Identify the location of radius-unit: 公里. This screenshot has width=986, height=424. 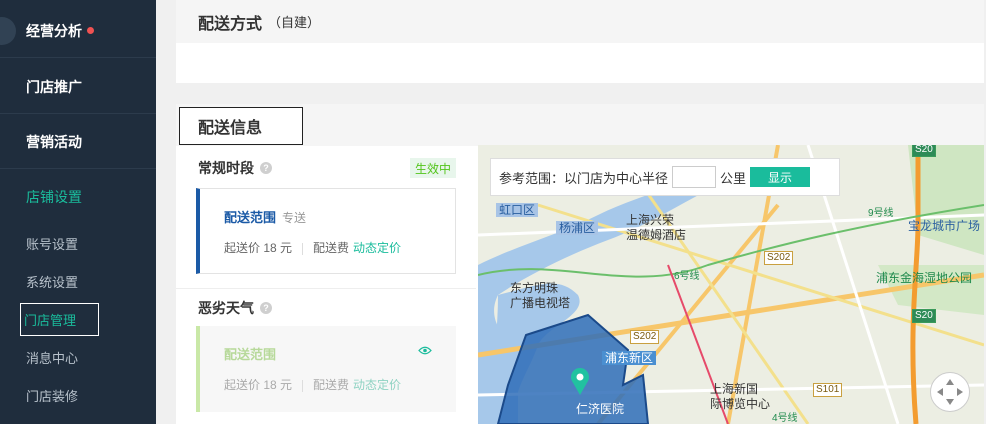
(733, 178).